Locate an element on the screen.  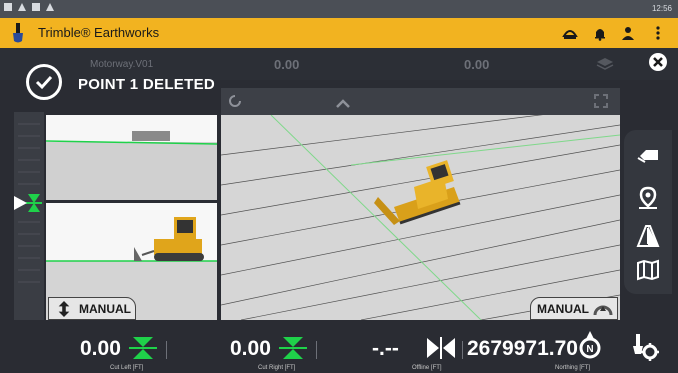
plan-view-mode-button: MANUAL is located at coordinates (574, 308).